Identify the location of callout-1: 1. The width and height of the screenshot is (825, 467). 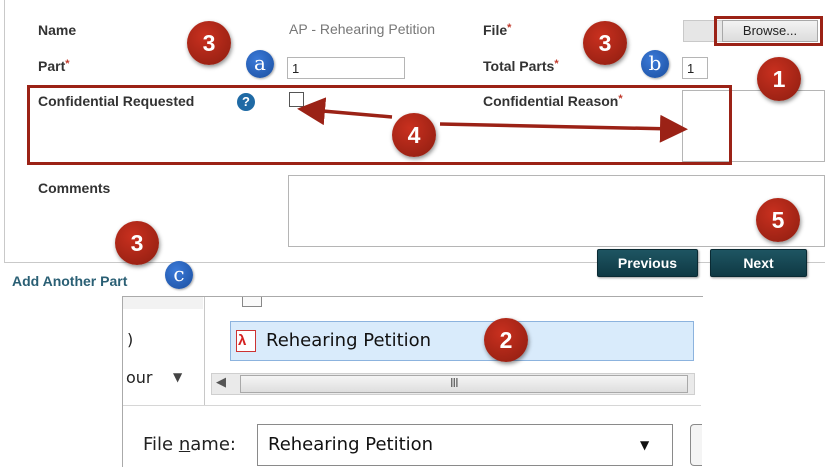
(779, 79).